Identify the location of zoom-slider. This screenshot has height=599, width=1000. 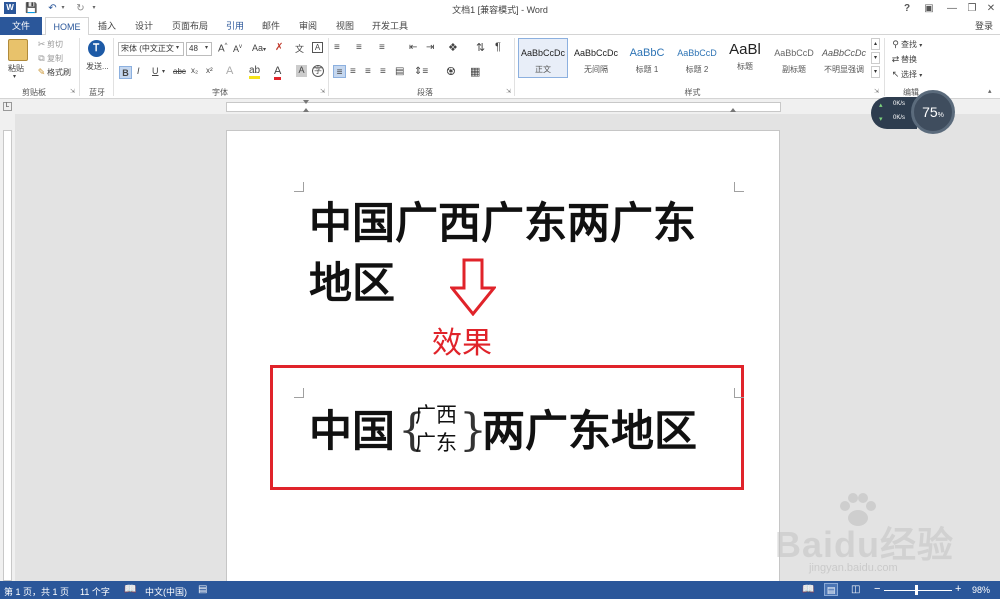
(918, 590).